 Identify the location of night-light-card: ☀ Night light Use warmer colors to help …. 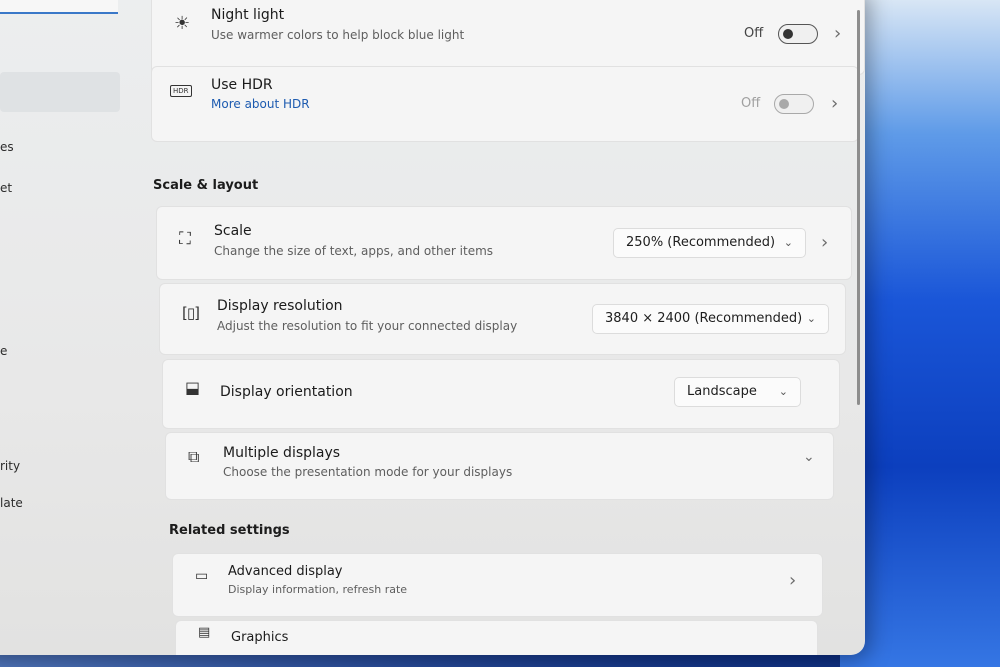
(508, 37).